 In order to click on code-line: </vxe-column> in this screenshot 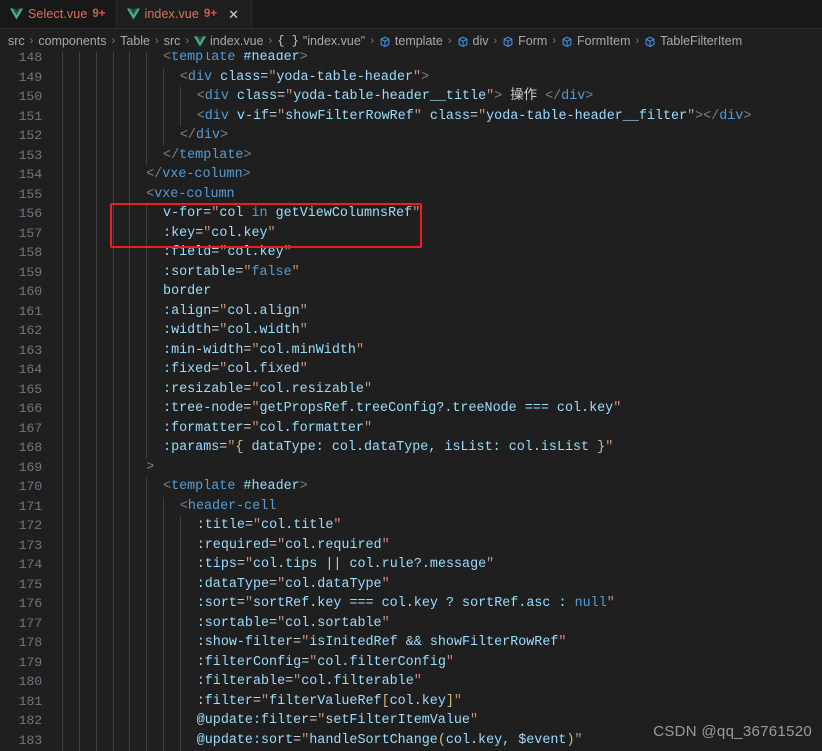, I will do `click(198, 175)`.